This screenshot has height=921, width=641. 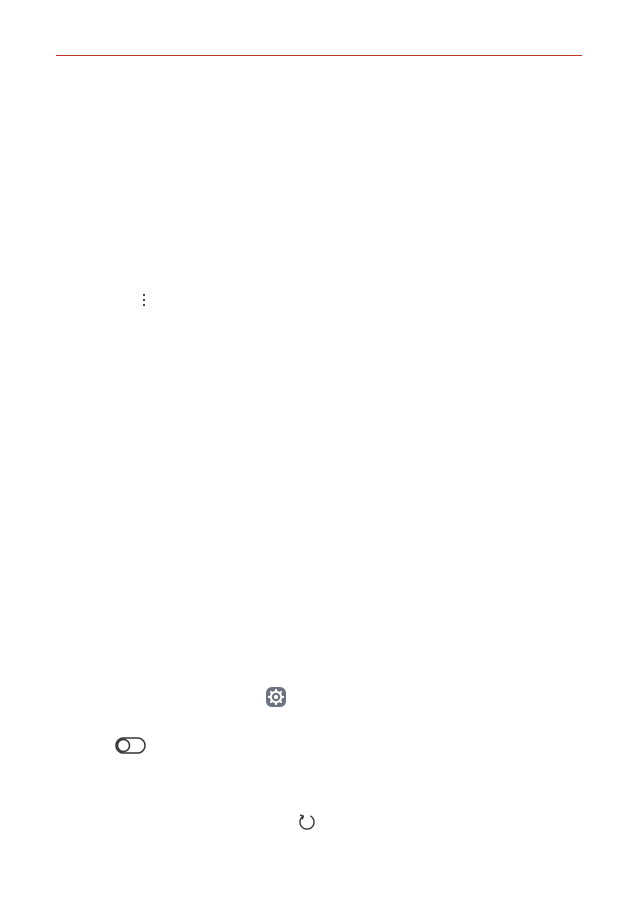 I want to click on toggle-switch-icon, so click(x=130, y=745).